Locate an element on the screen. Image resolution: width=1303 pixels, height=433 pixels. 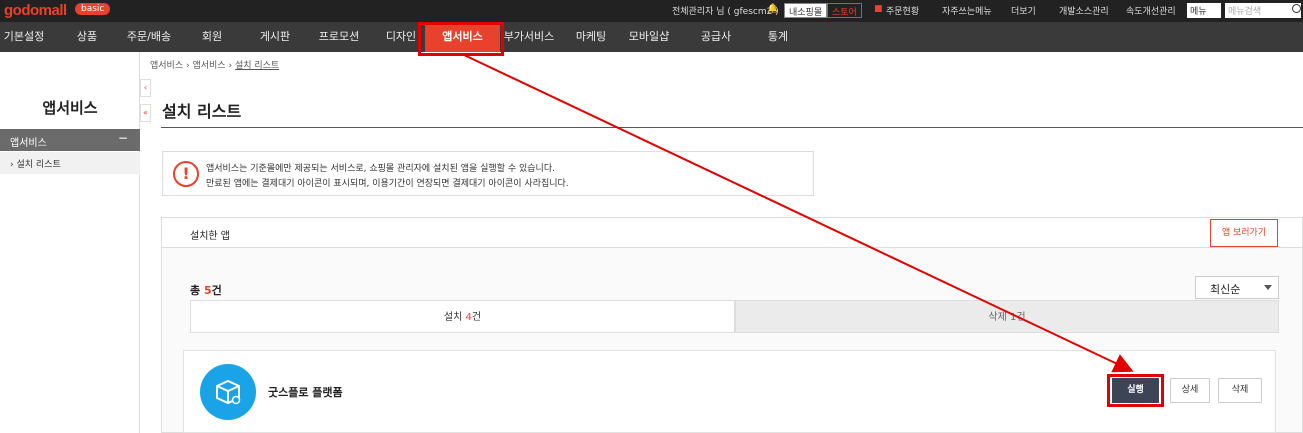
app-logo is located at coordinates (228, 392).